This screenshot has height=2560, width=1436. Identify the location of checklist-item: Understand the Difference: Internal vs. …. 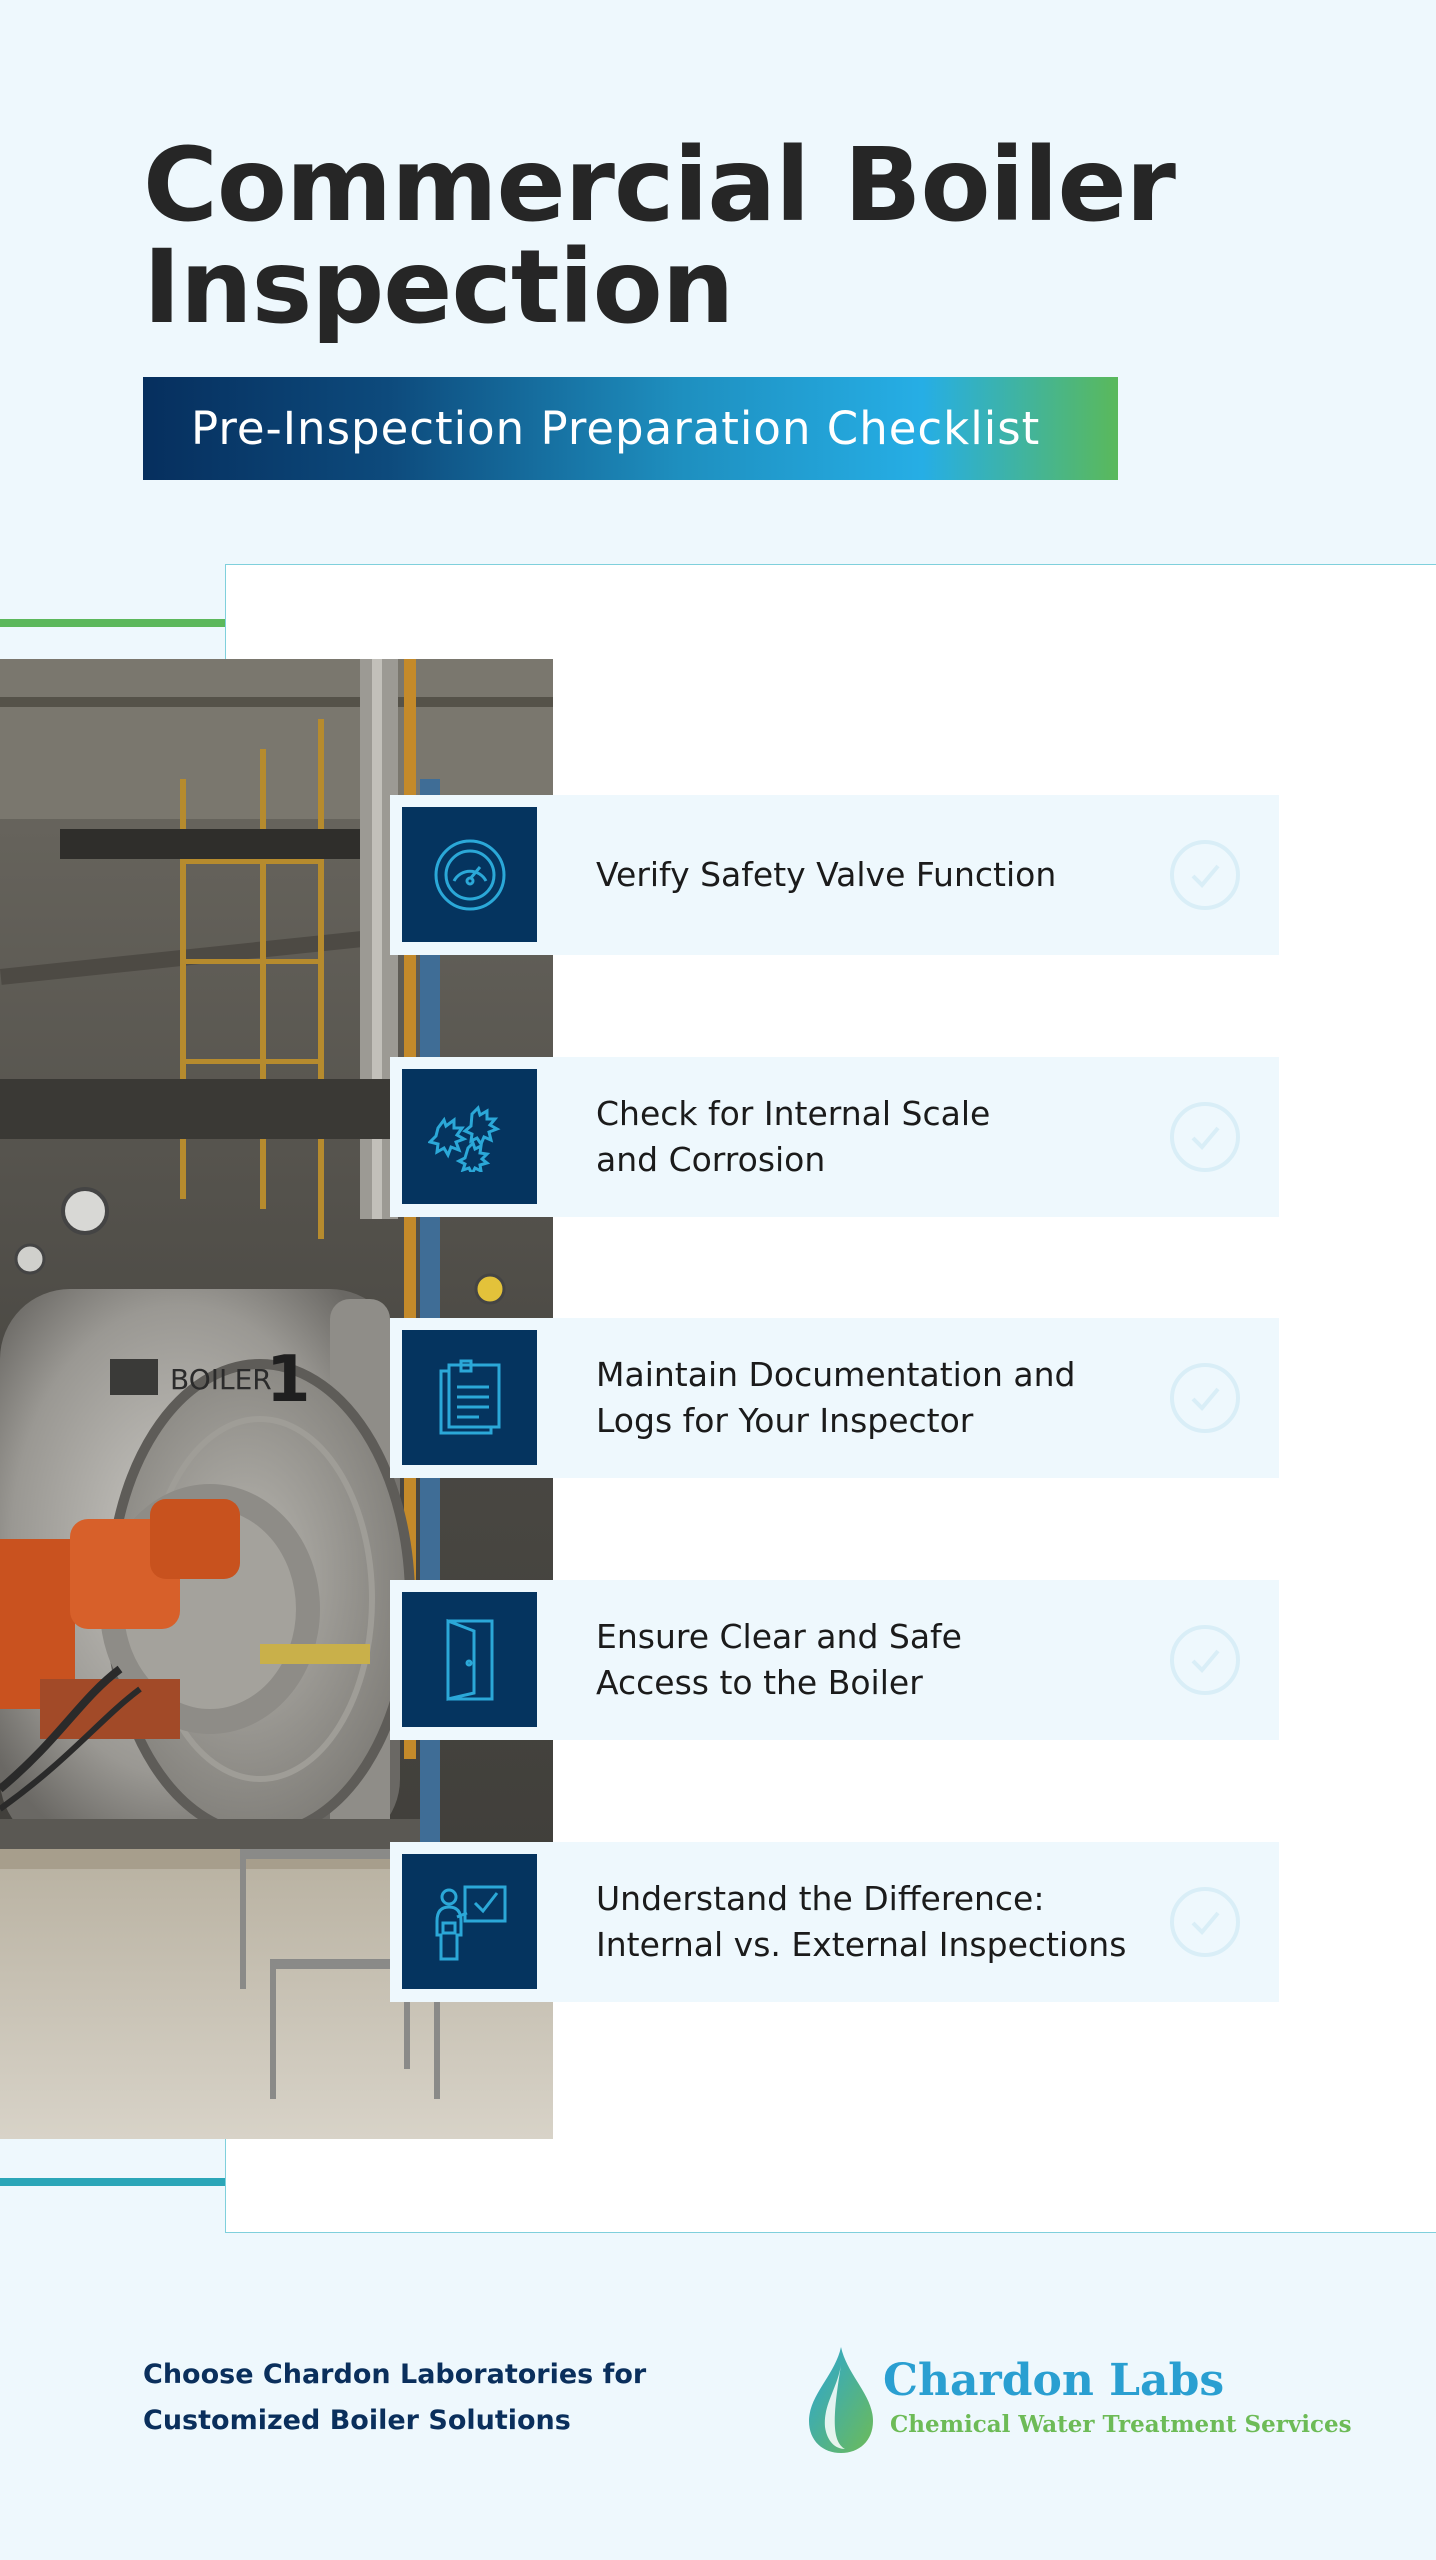
(834, 1922).